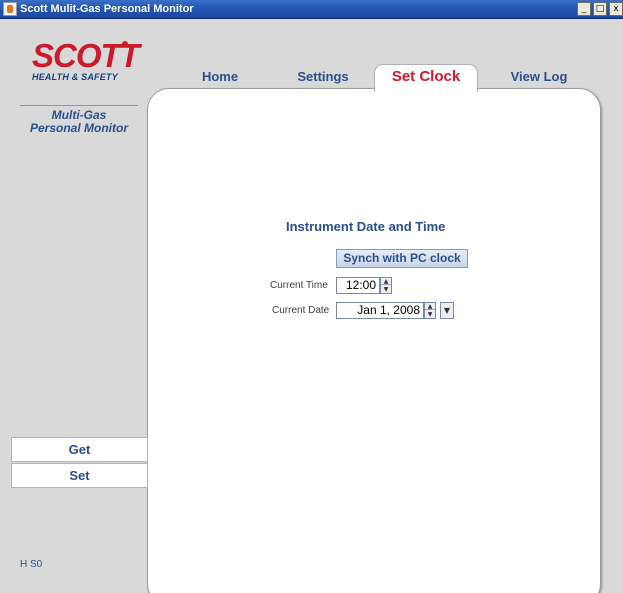  What do you see at coordinates (79, 475) in the screenshot?
I see `set-button: Set` at bounding box center [79, 475].